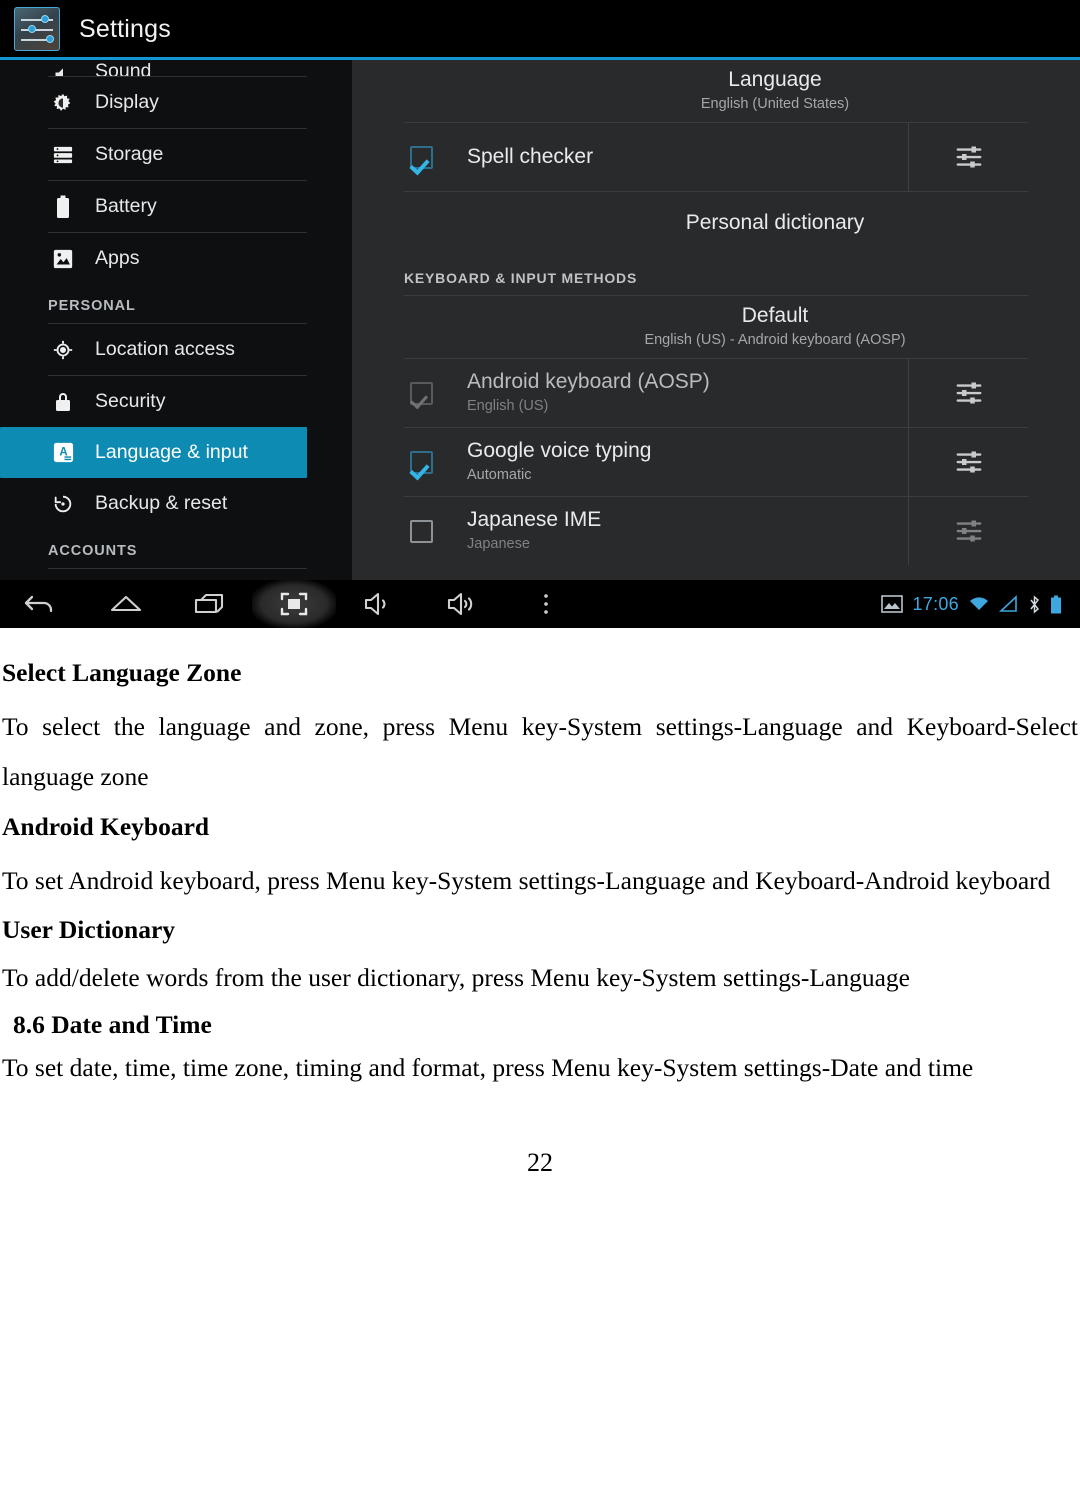 The width and height of the screenshot is (1080, 1511). Describe the element at coordinates (716, 531) in the screenshot. I see `row-japanese-ime: Japanese IME Japanese` at that location.